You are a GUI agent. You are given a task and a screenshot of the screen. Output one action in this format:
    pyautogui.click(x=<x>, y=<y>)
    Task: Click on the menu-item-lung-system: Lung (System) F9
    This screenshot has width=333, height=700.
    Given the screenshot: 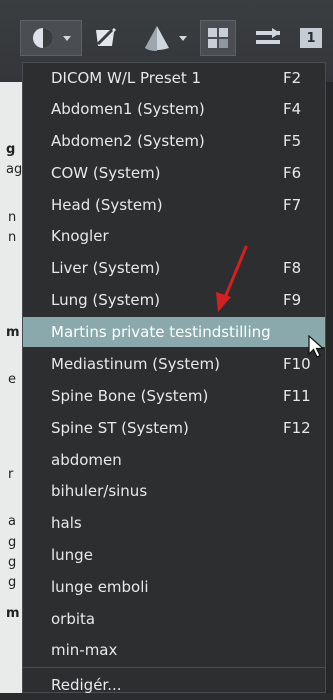 What is the action you would take?
    pyautogui.click(x=174, y=300)
    